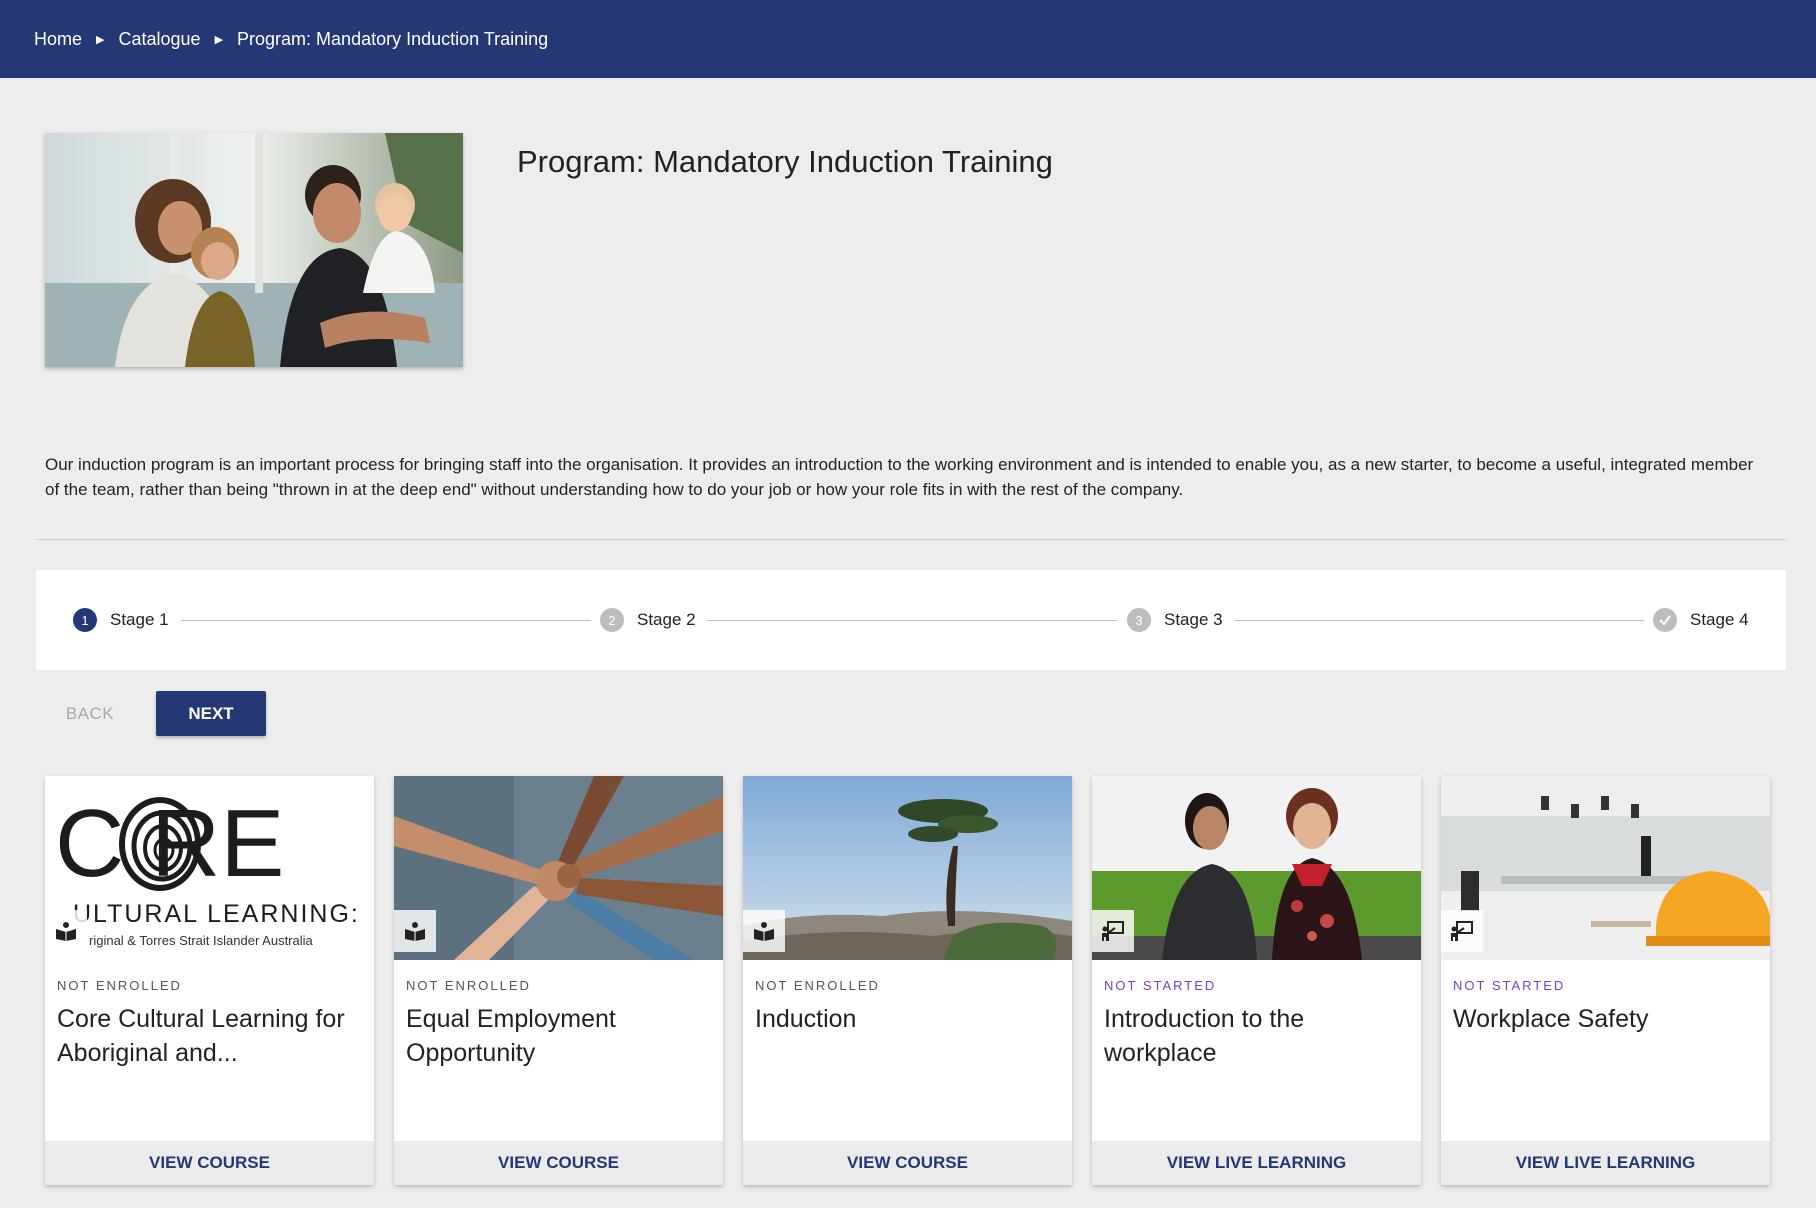 The width and height of the screenshot is (1816, 1208). Describe the element at coordinates (393, 38) in the screenshot. I see `breadcrumb-current: Program: Mandatory Induction Training` at that location.